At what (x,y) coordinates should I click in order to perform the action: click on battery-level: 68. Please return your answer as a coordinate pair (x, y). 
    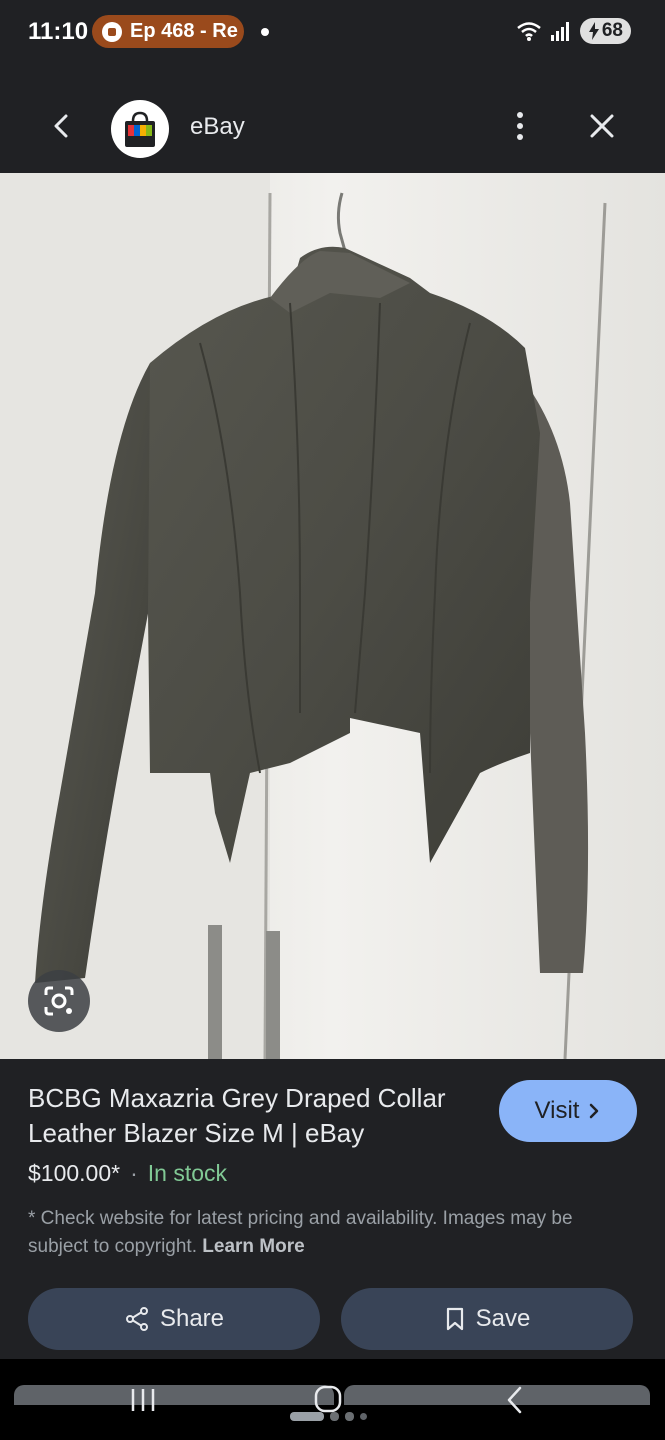
    Looking at the image, I should click on (612, 30).